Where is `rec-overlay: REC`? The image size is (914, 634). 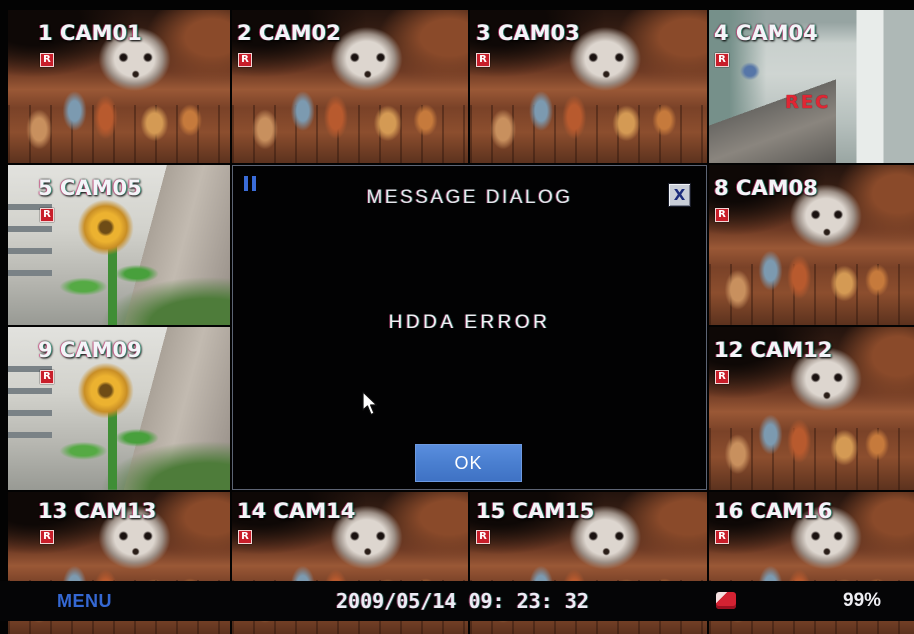
rec-overlay: REC is located at coordinates (808, 102).